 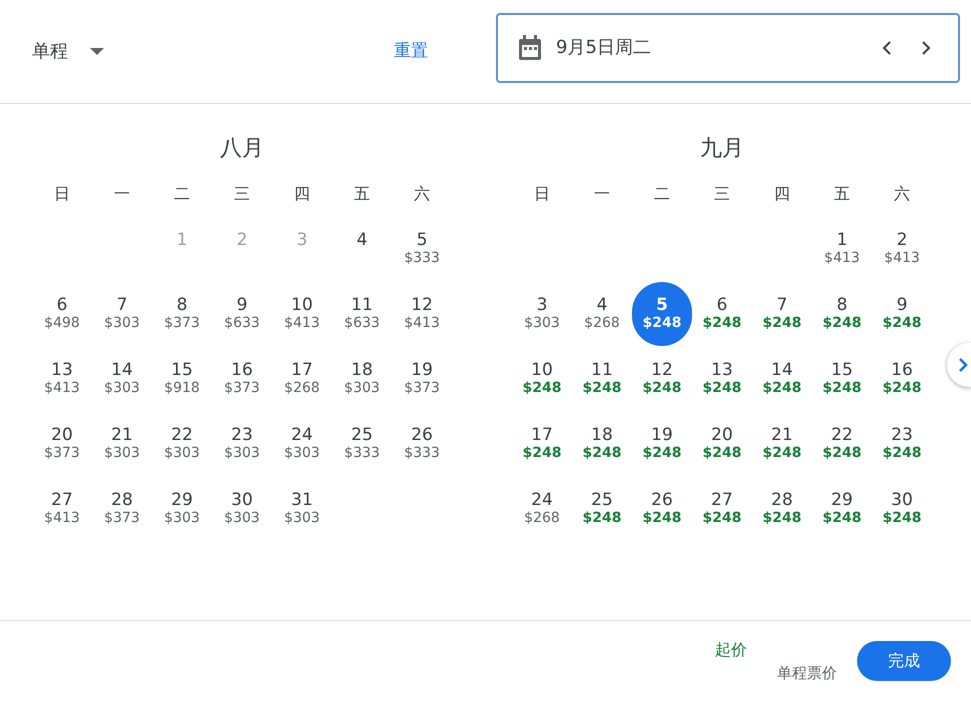 What do you see at coordinates (422, 314) in the screenshot?
I see `day-cell: 12 $413` at bounding box center [422, 314].